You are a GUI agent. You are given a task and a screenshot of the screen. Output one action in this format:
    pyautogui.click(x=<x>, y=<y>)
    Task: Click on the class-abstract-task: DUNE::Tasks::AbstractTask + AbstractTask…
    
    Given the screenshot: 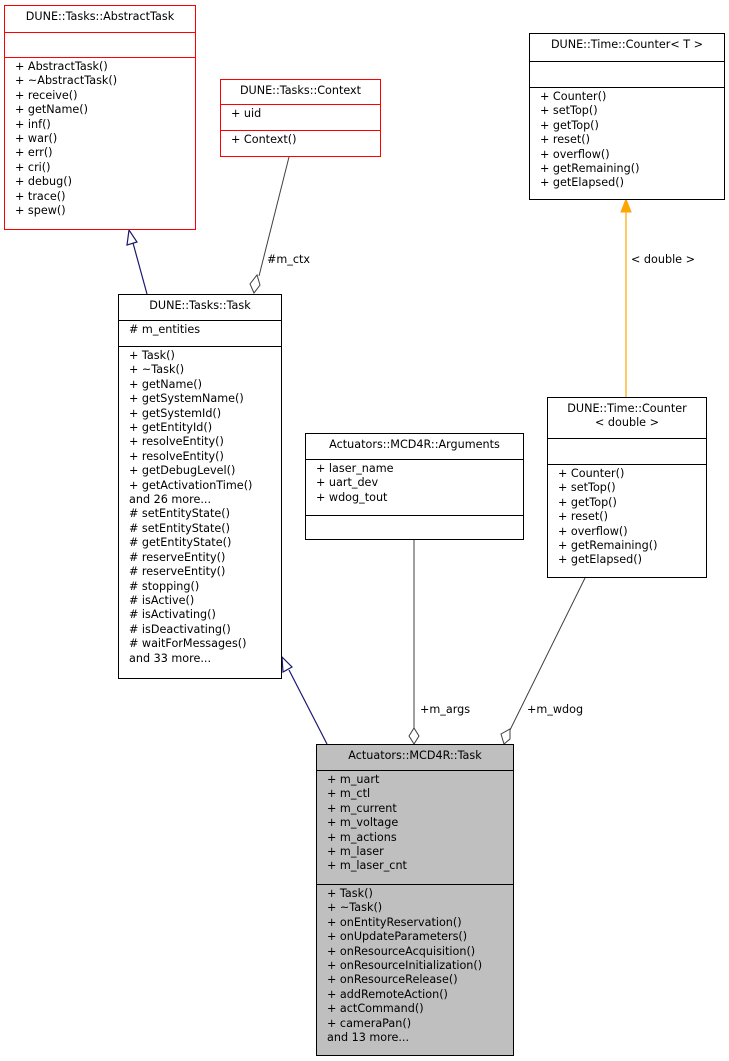 What is the action you would take?
    pyautogui.click(x=100, y=117)
    